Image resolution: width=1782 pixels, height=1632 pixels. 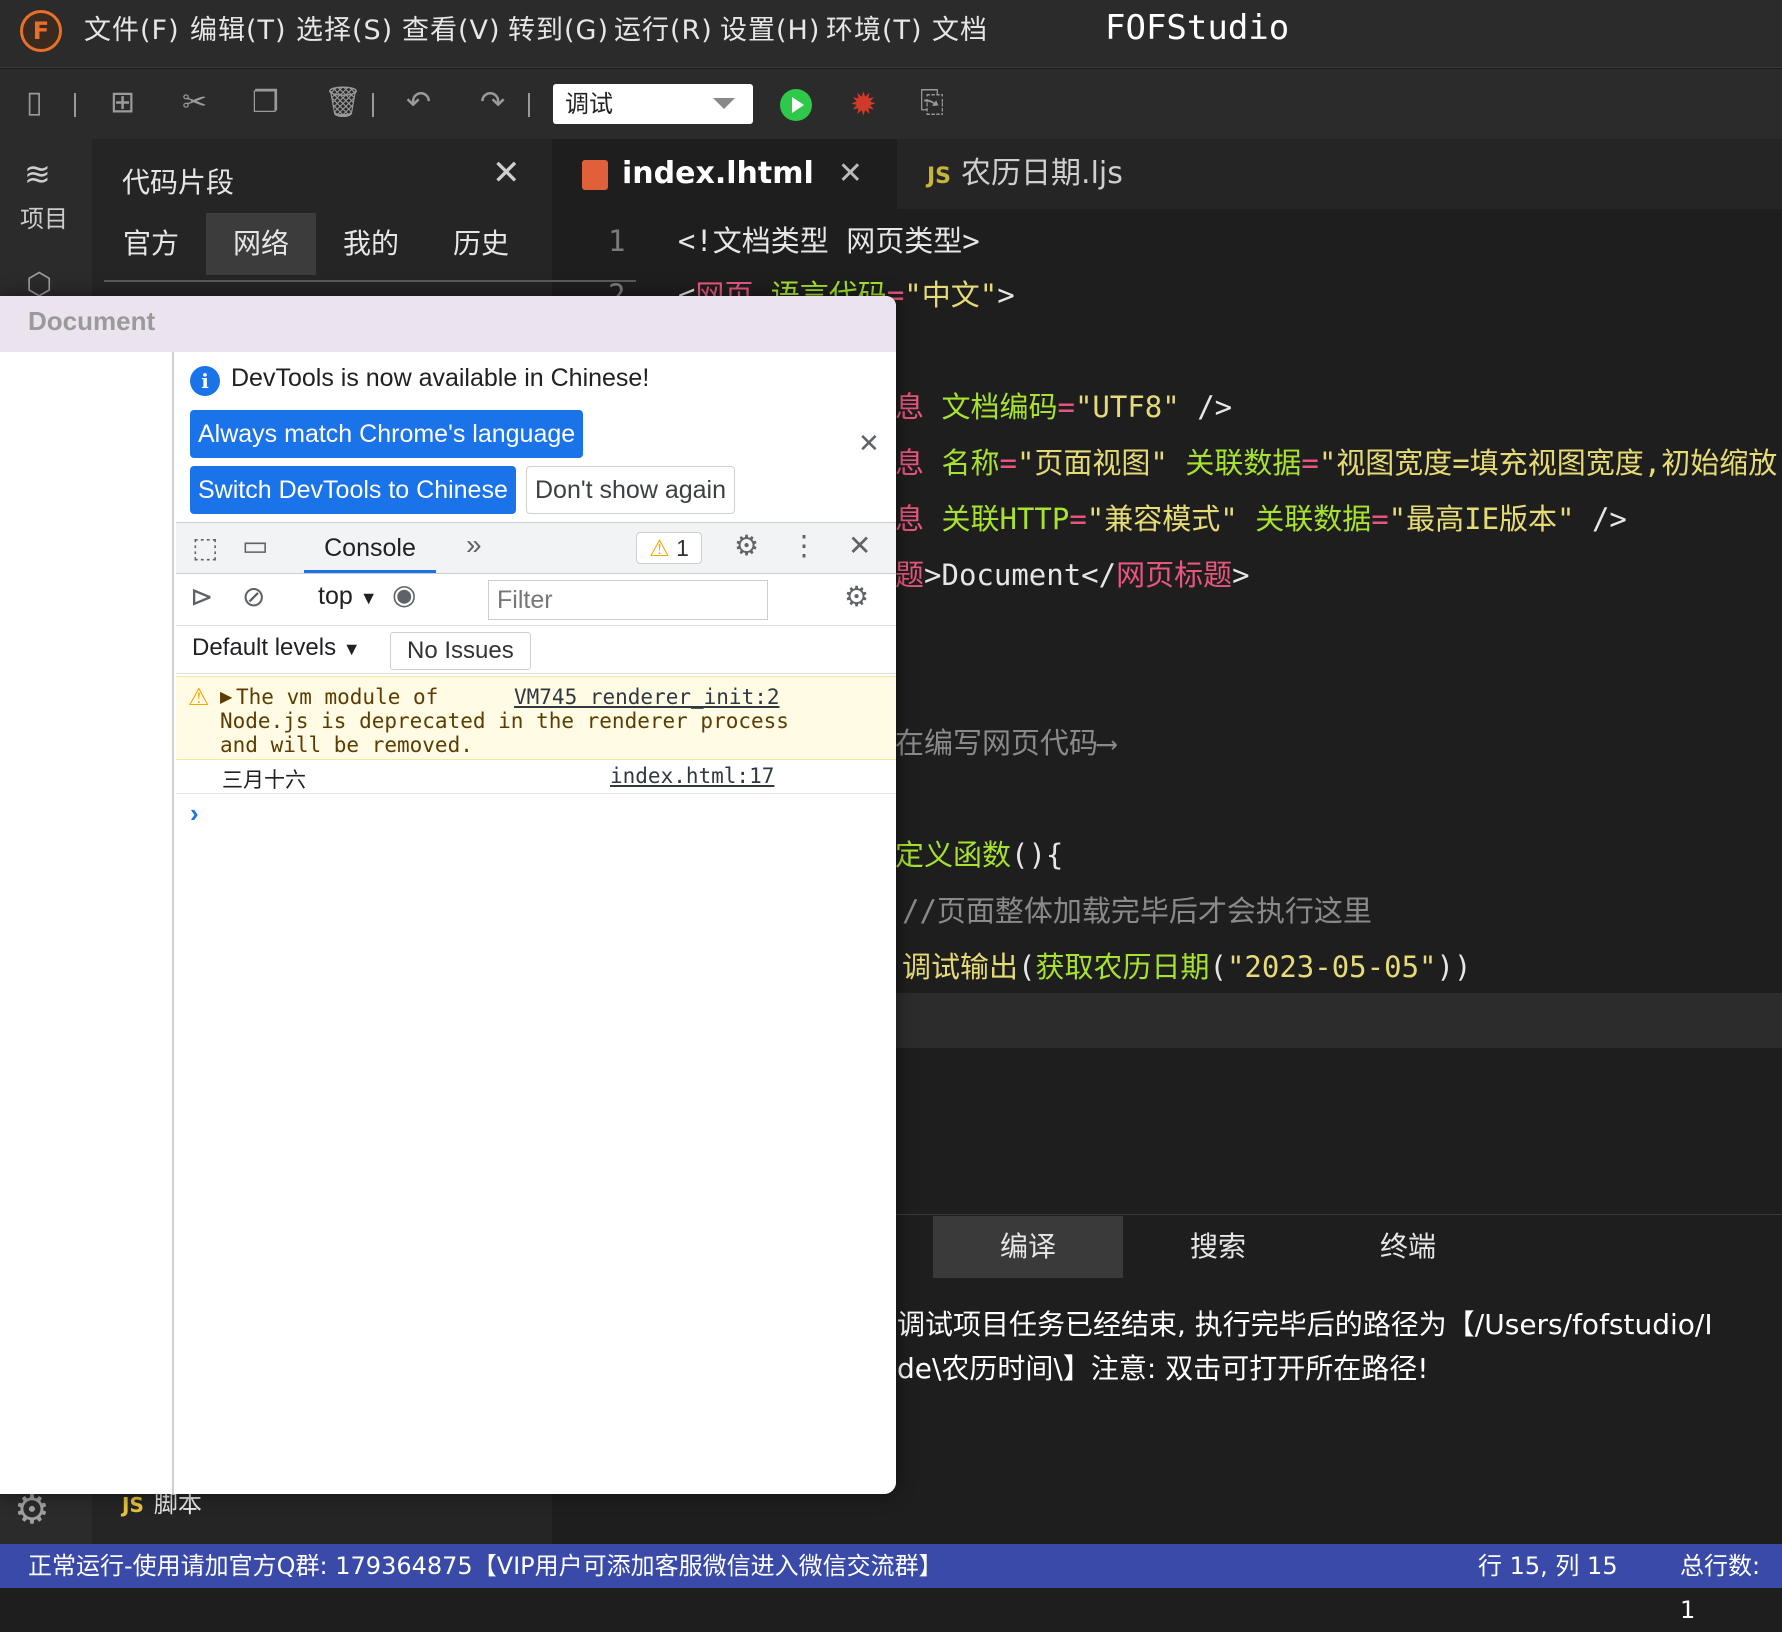 What do you see at coordinates (1028, 1247) in the screenshot?
I see `tab-compile: 编译` at bounding box center [1028, 1247].